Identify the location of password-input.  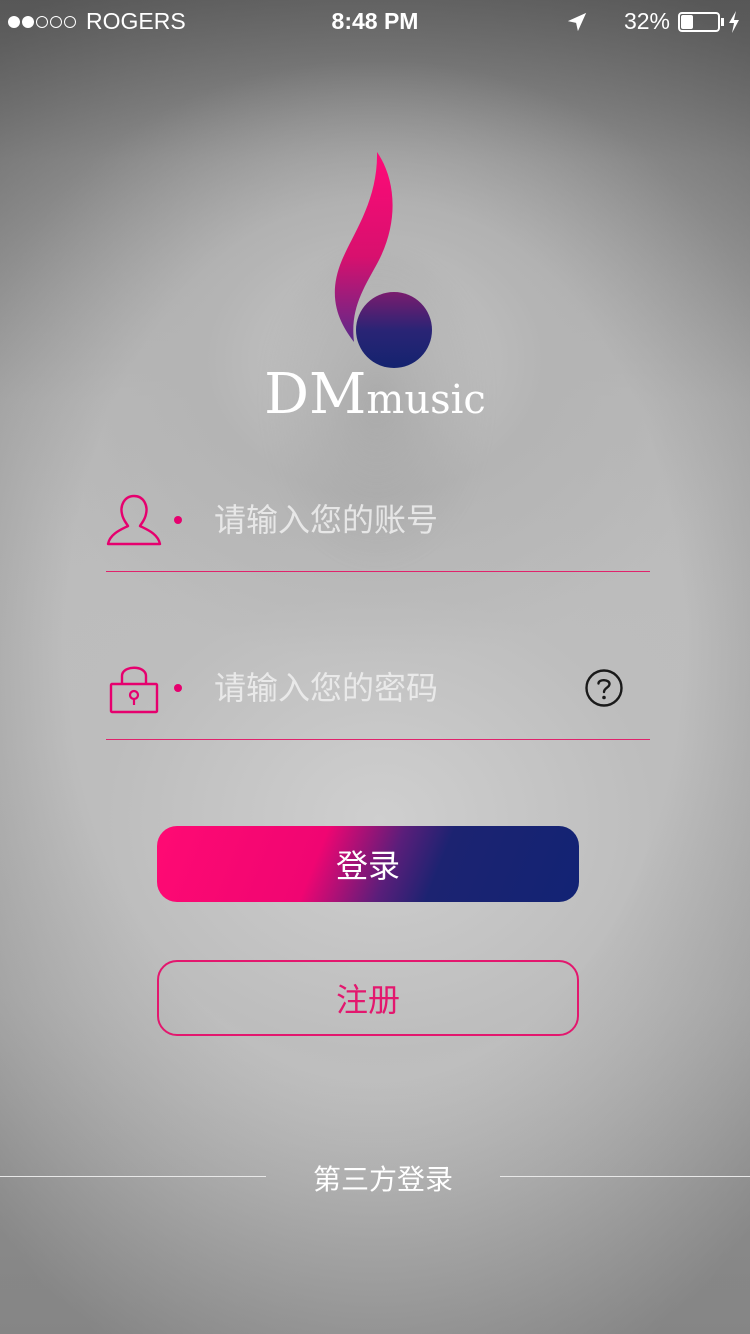
(394, 688).